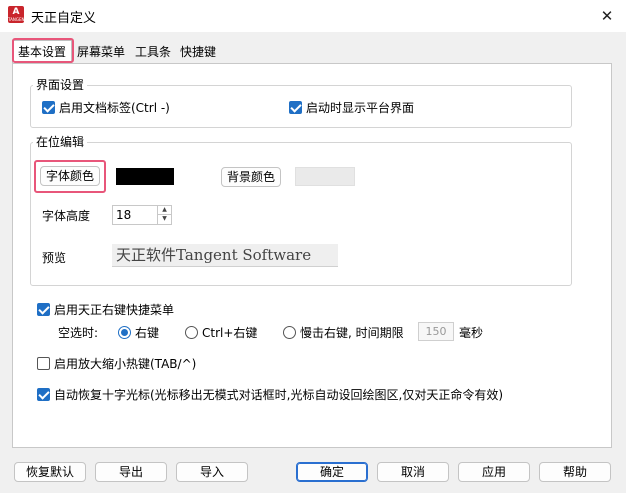  I want to click on radio-ctrl-right-click, so click(191, 332).